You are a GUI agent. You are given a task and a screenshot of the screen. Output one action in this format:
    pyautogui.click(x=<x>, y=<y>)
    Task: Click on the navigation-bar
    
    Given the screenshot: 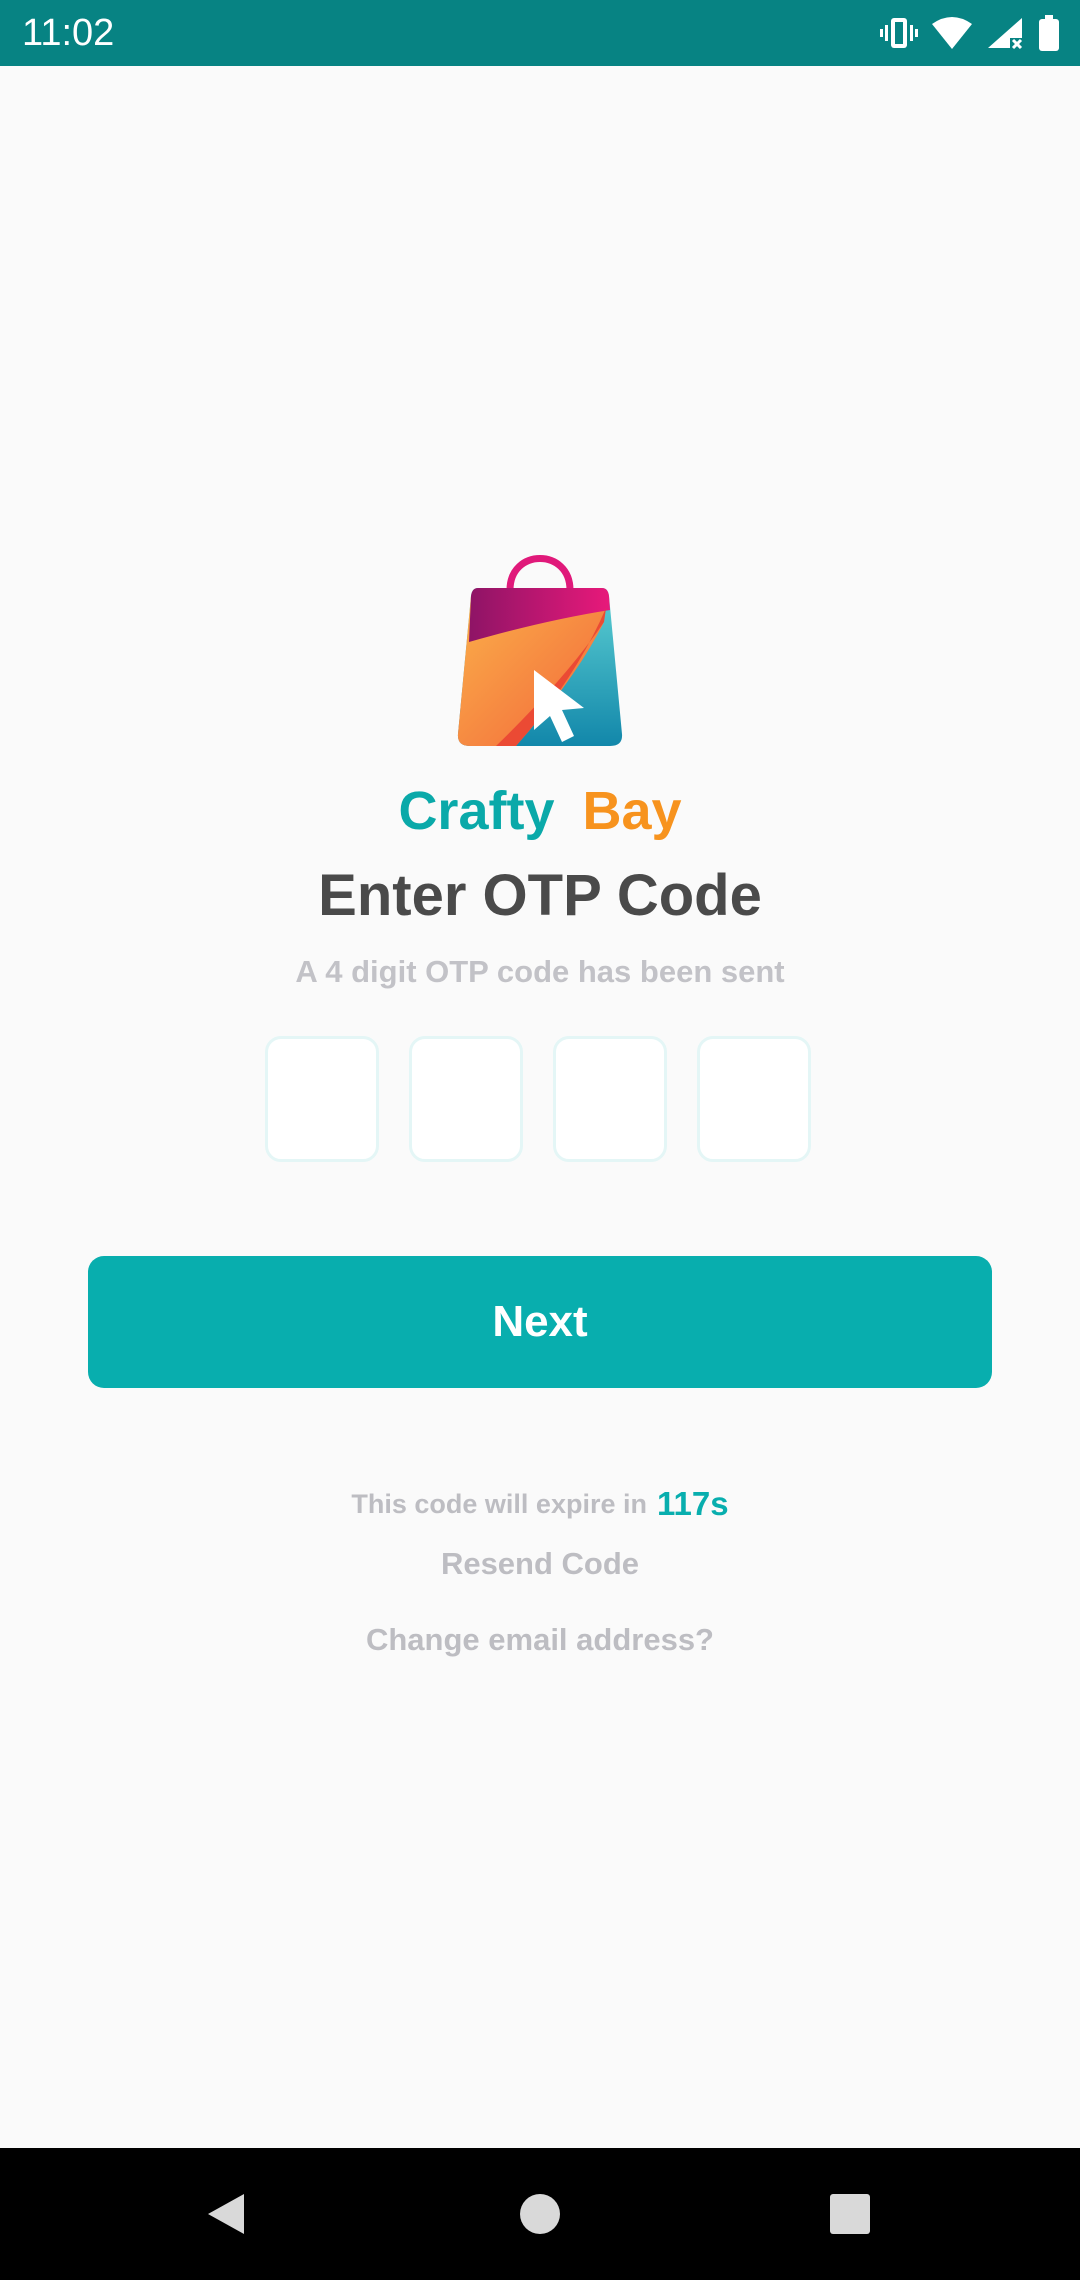 What is the action you would take?
    pyautogui.click(x=540, y=2214)
    